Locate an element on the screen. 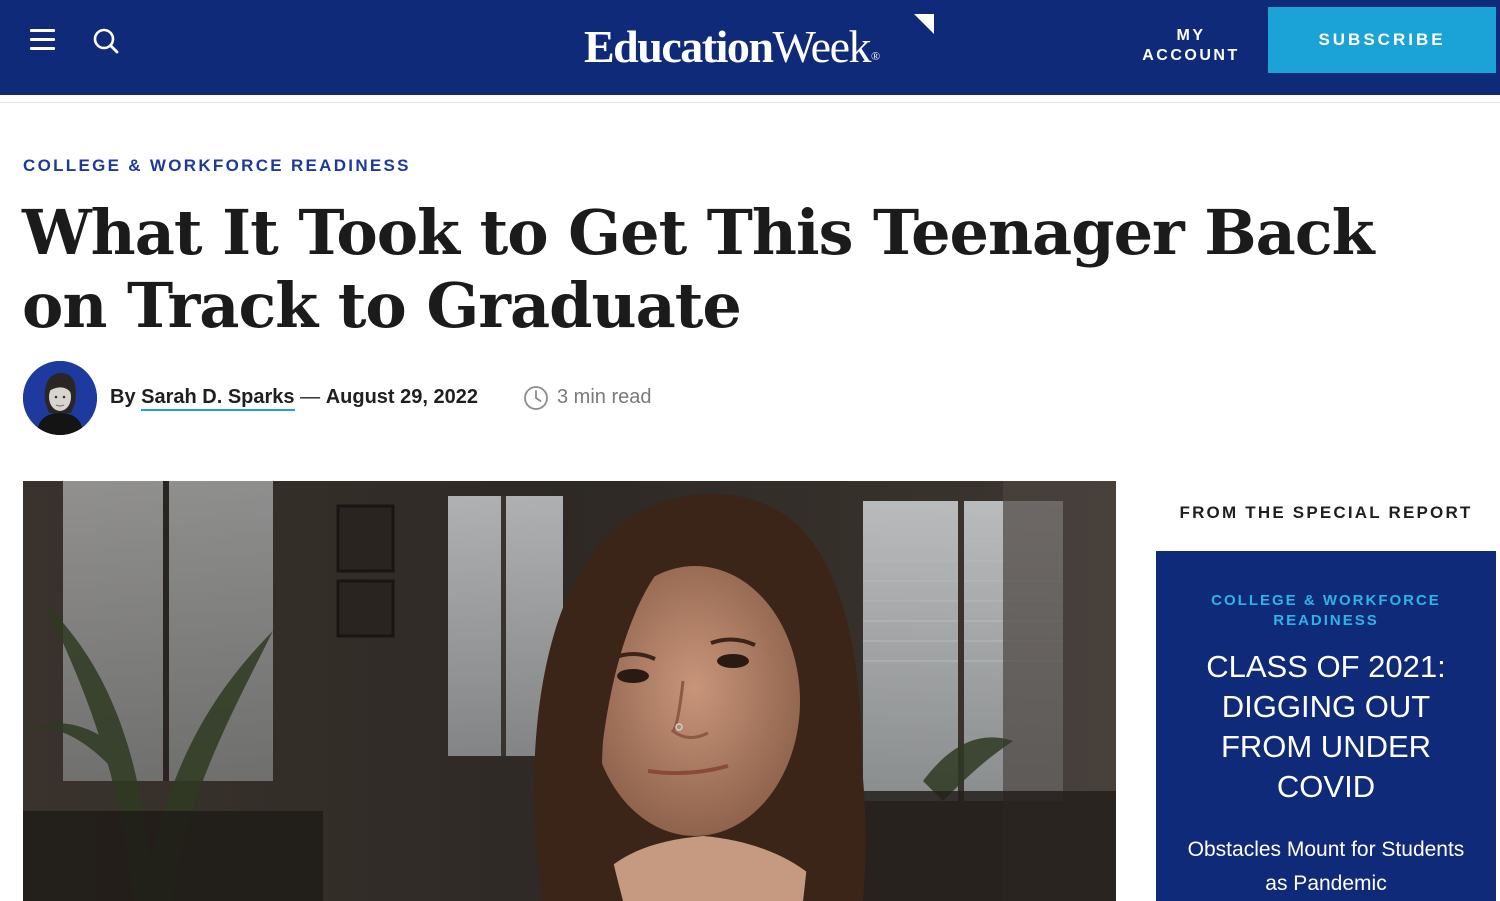  author-avatar is located at coordinates (60, 398).